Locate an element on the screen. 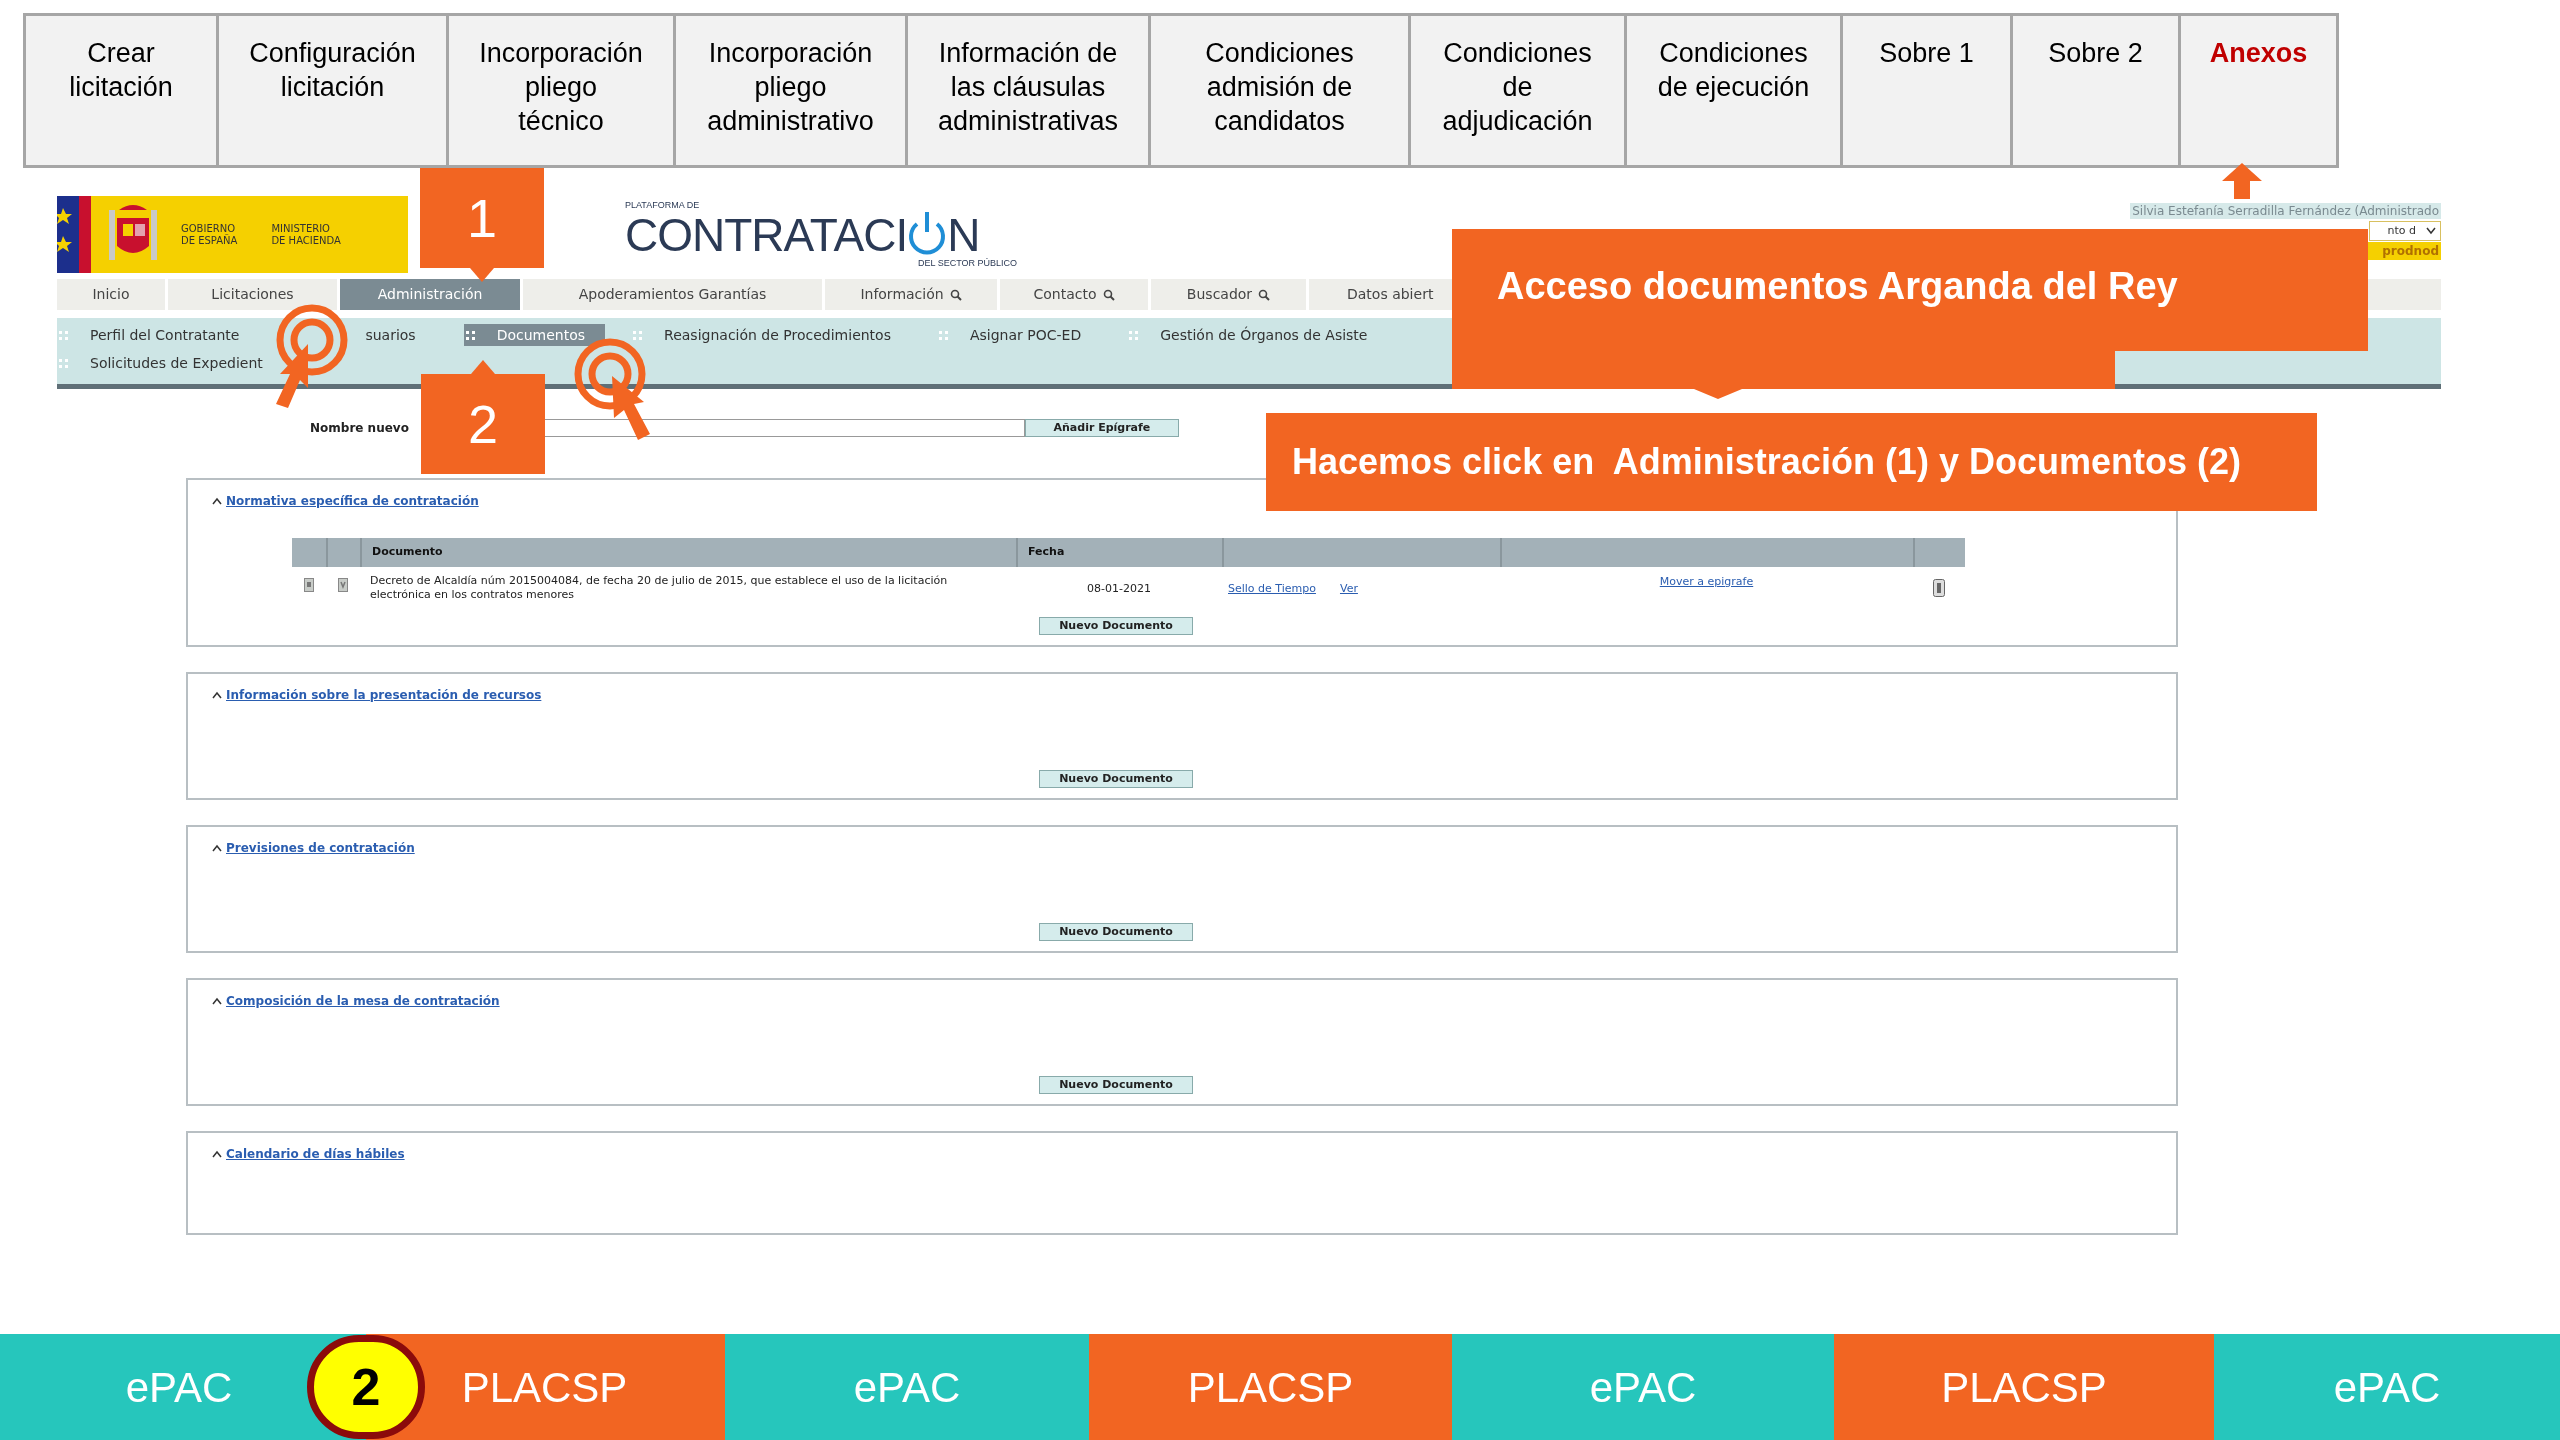 This screenshot has height=1440, width=2560. section-title-link: Composición de la mesa de contratación is located at coordinates (363, 1001).